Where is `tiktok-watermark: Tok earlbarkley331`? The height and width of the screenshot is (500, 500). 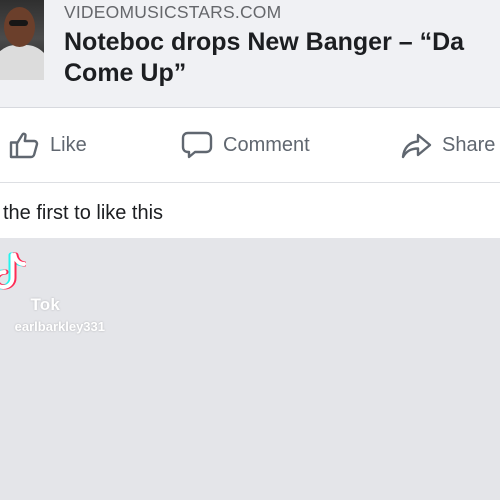
tiktok-watermark: Tok earlbarkley331 is located at coordinates (70, 297).